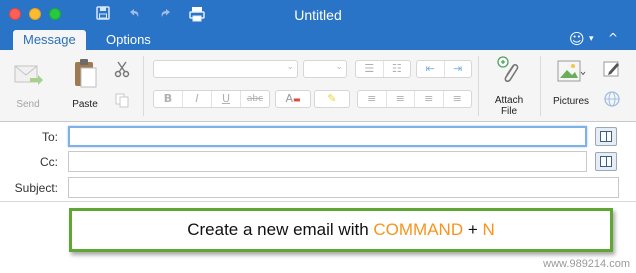 The height and width of the screenshot is (273, 636). I want to click on attach-file-button: Attach File, so click(509, 86).